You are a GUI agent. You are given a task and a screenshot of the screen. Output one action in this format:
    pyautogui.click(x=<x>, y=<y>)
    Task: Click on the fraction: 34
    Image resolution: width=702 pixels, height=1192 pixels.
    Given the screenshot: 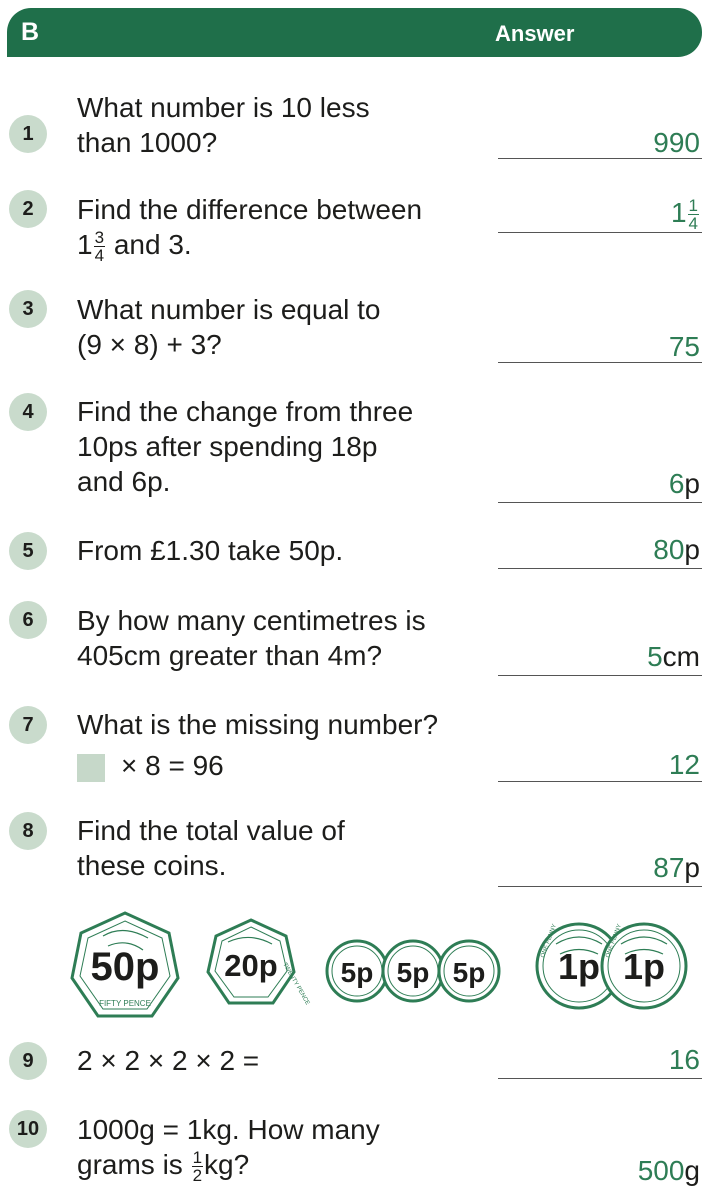 What is the action you would take?
    pyautogui.click(x=99, y=247)
    